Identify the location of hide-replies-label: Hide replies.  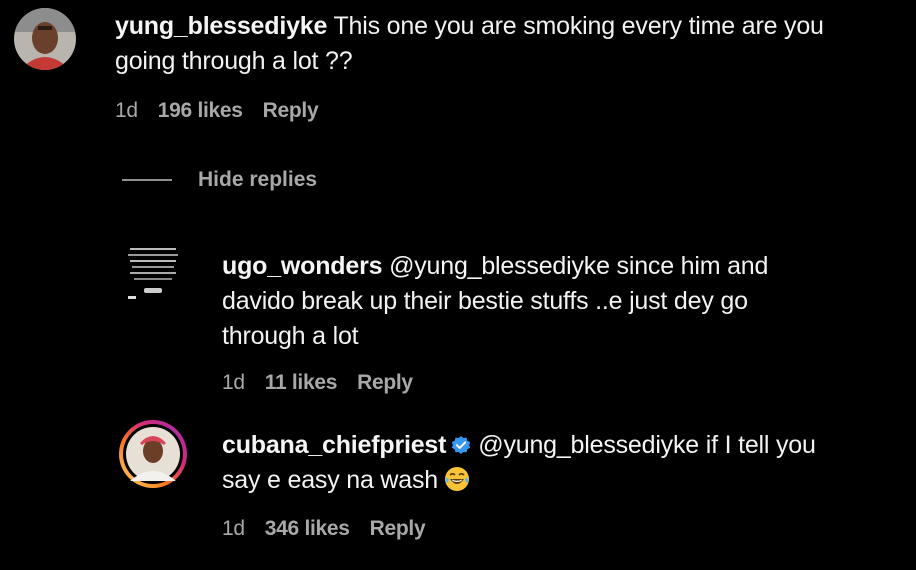
(258, 179).